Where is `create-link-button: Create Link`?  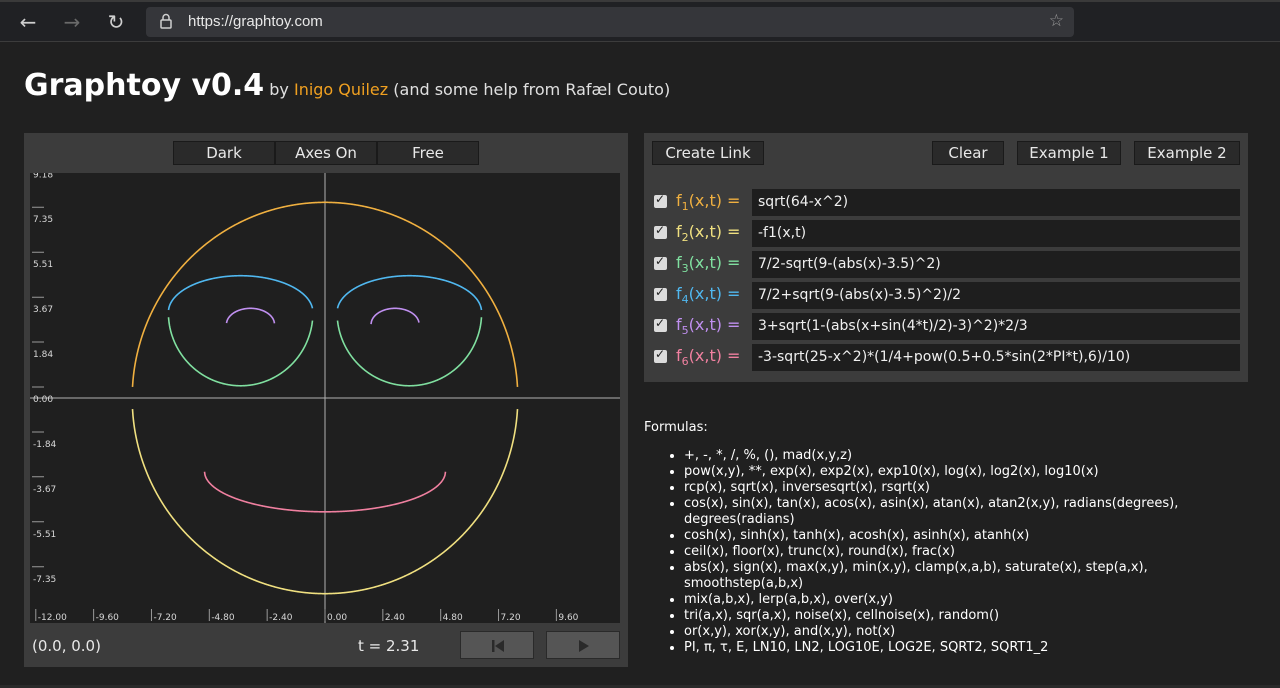 create-link-button: Create Link is located at coordinates (708, 153).